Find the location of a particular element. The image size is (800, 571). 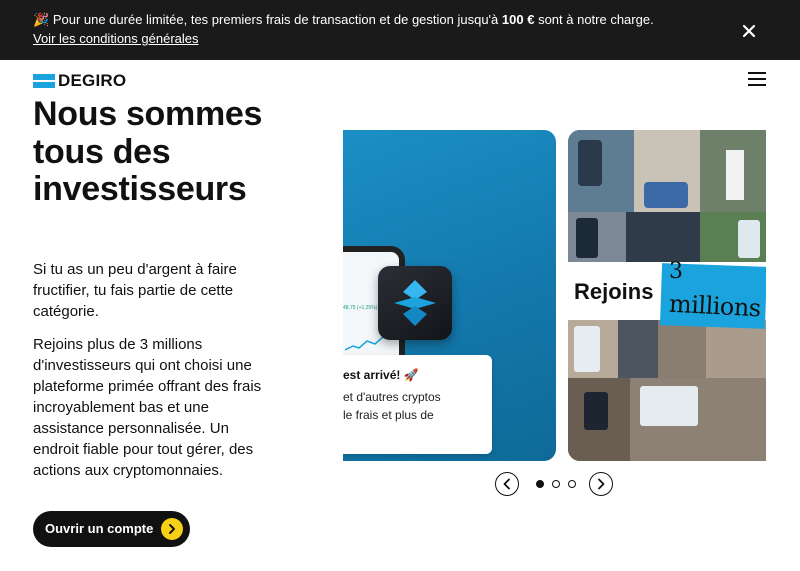

degiro-logo: DEGIRO is located at coordinates (80, 80).